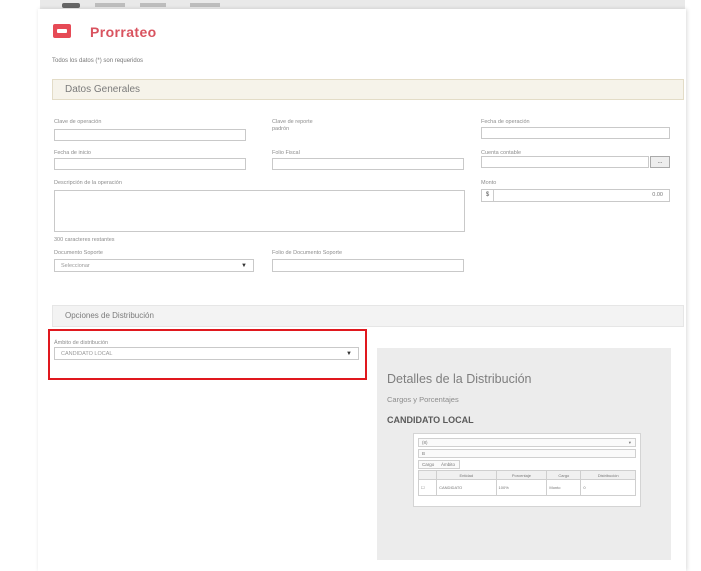  I want to click on table-header, so click(427, 475).